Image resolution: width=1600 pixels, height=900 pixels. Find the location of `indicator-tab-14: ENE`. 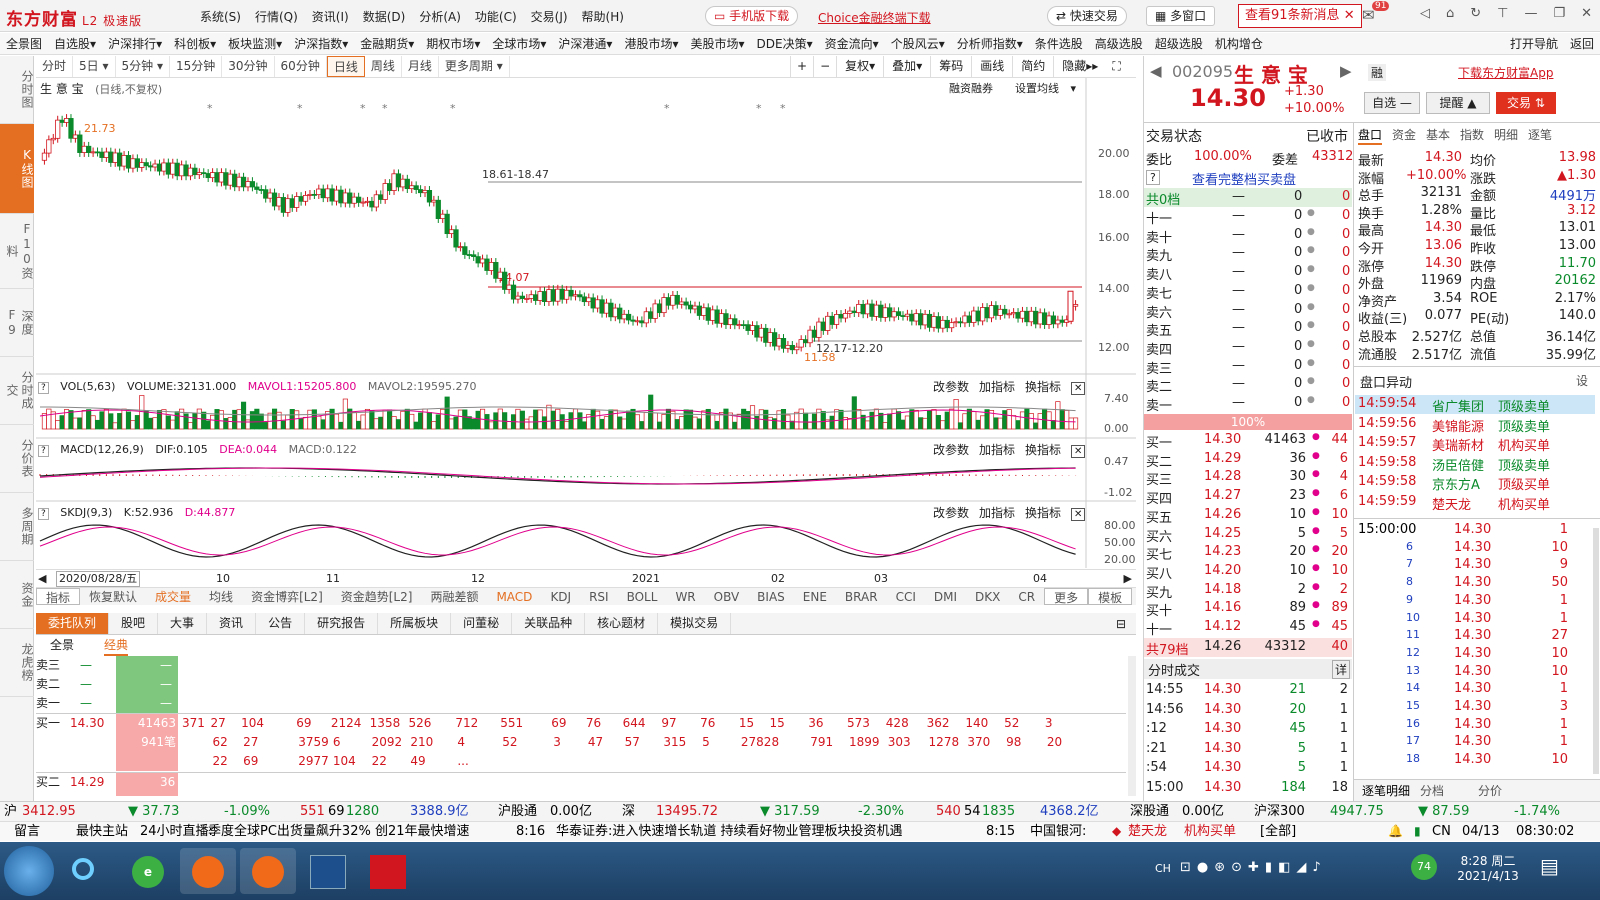

indicator-tab-14: ENE is located at coordinates (815, 596).